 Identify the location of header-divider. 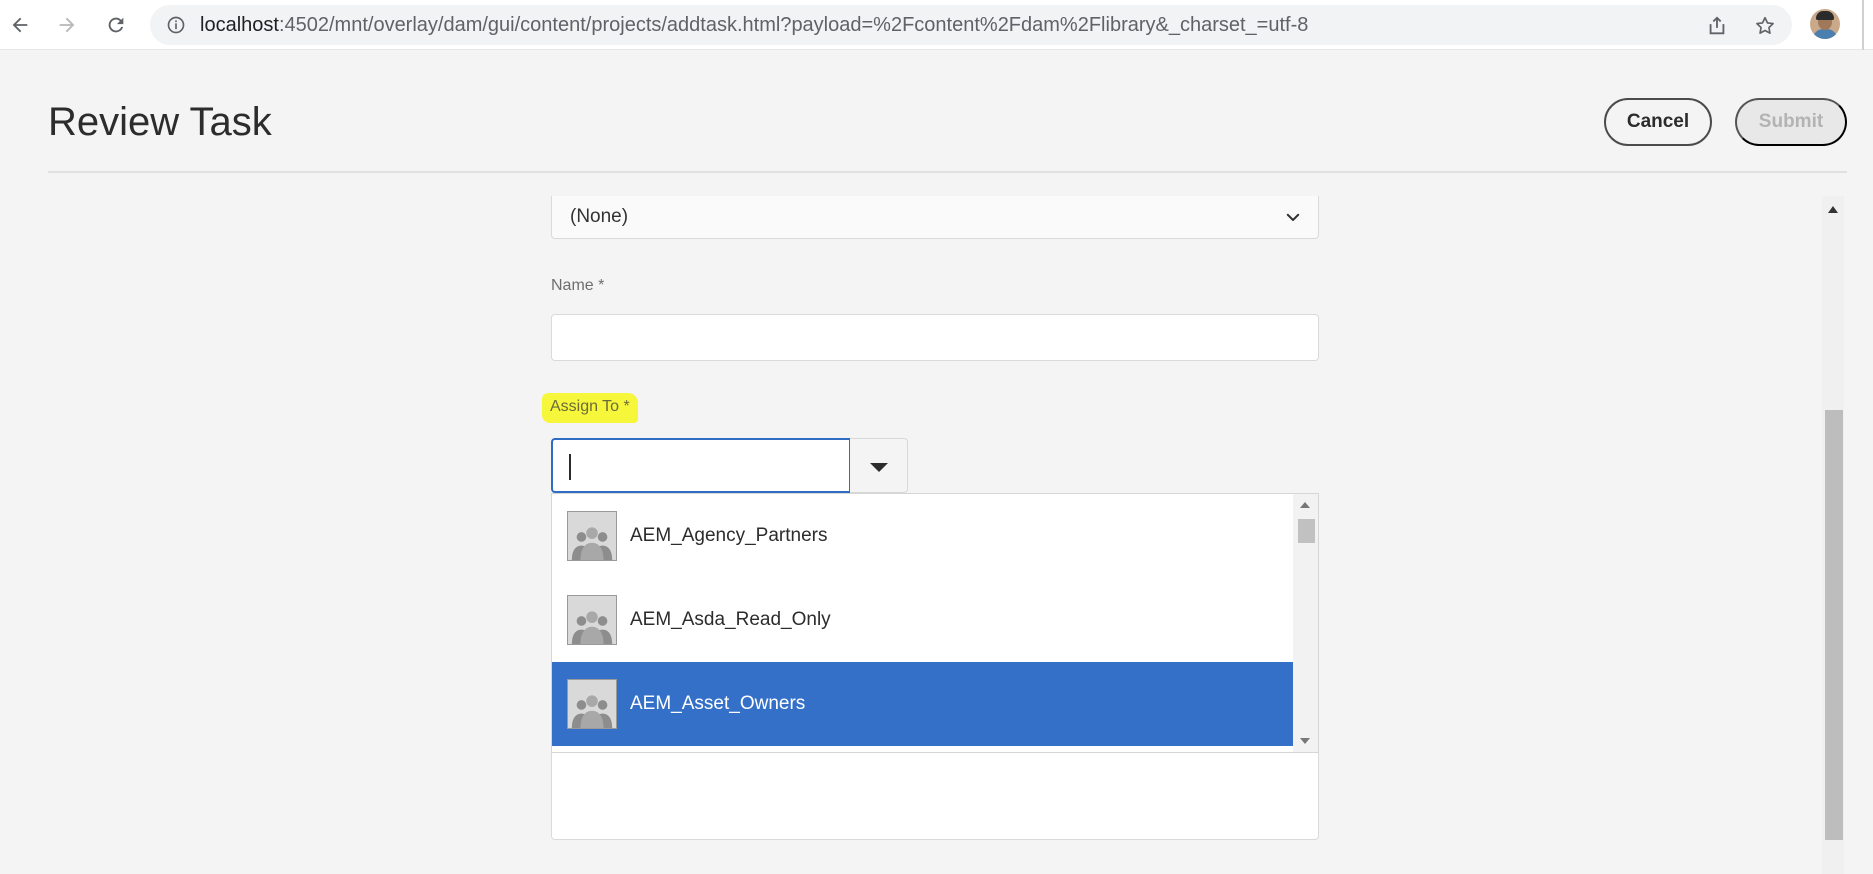
(947, 172).